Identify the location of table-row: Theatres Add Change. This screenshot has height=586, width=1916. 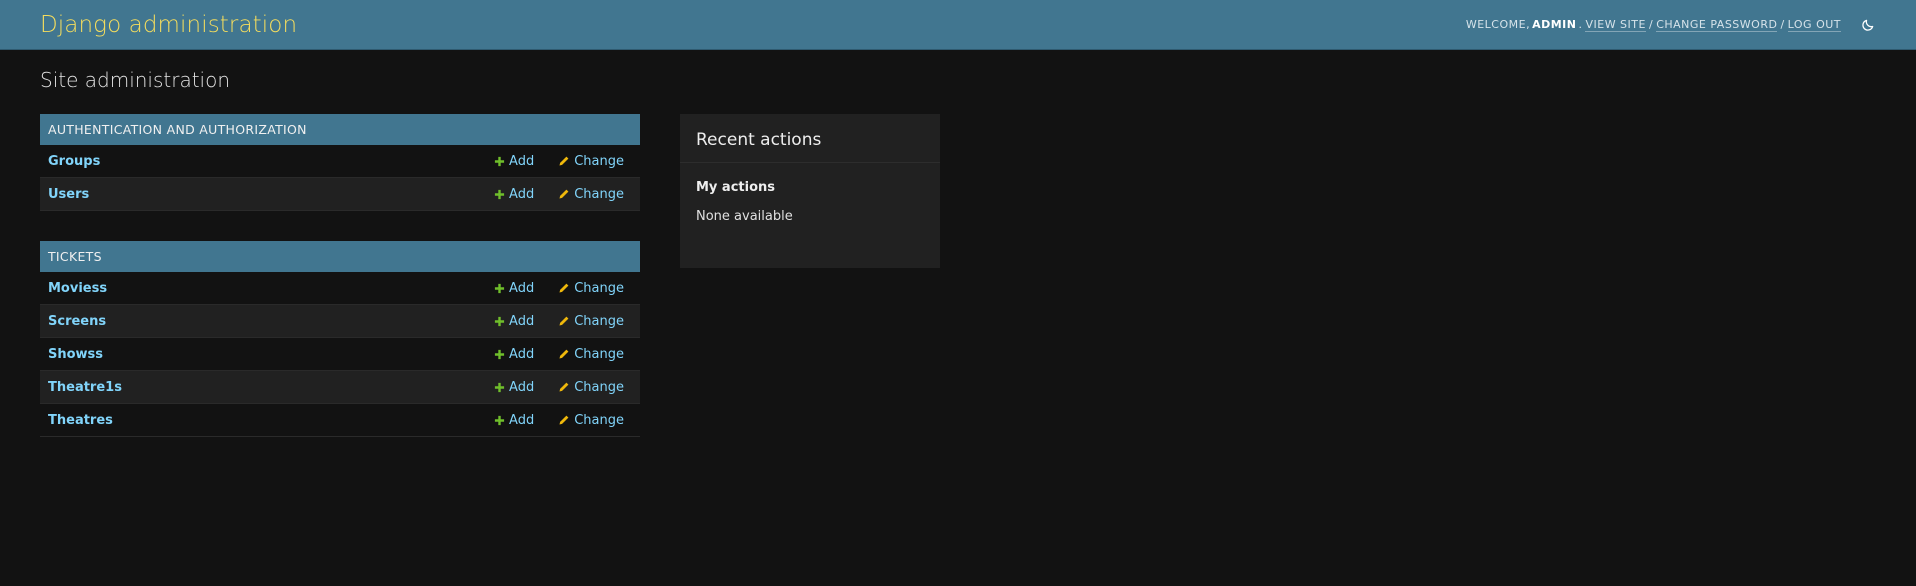
(340, 420).